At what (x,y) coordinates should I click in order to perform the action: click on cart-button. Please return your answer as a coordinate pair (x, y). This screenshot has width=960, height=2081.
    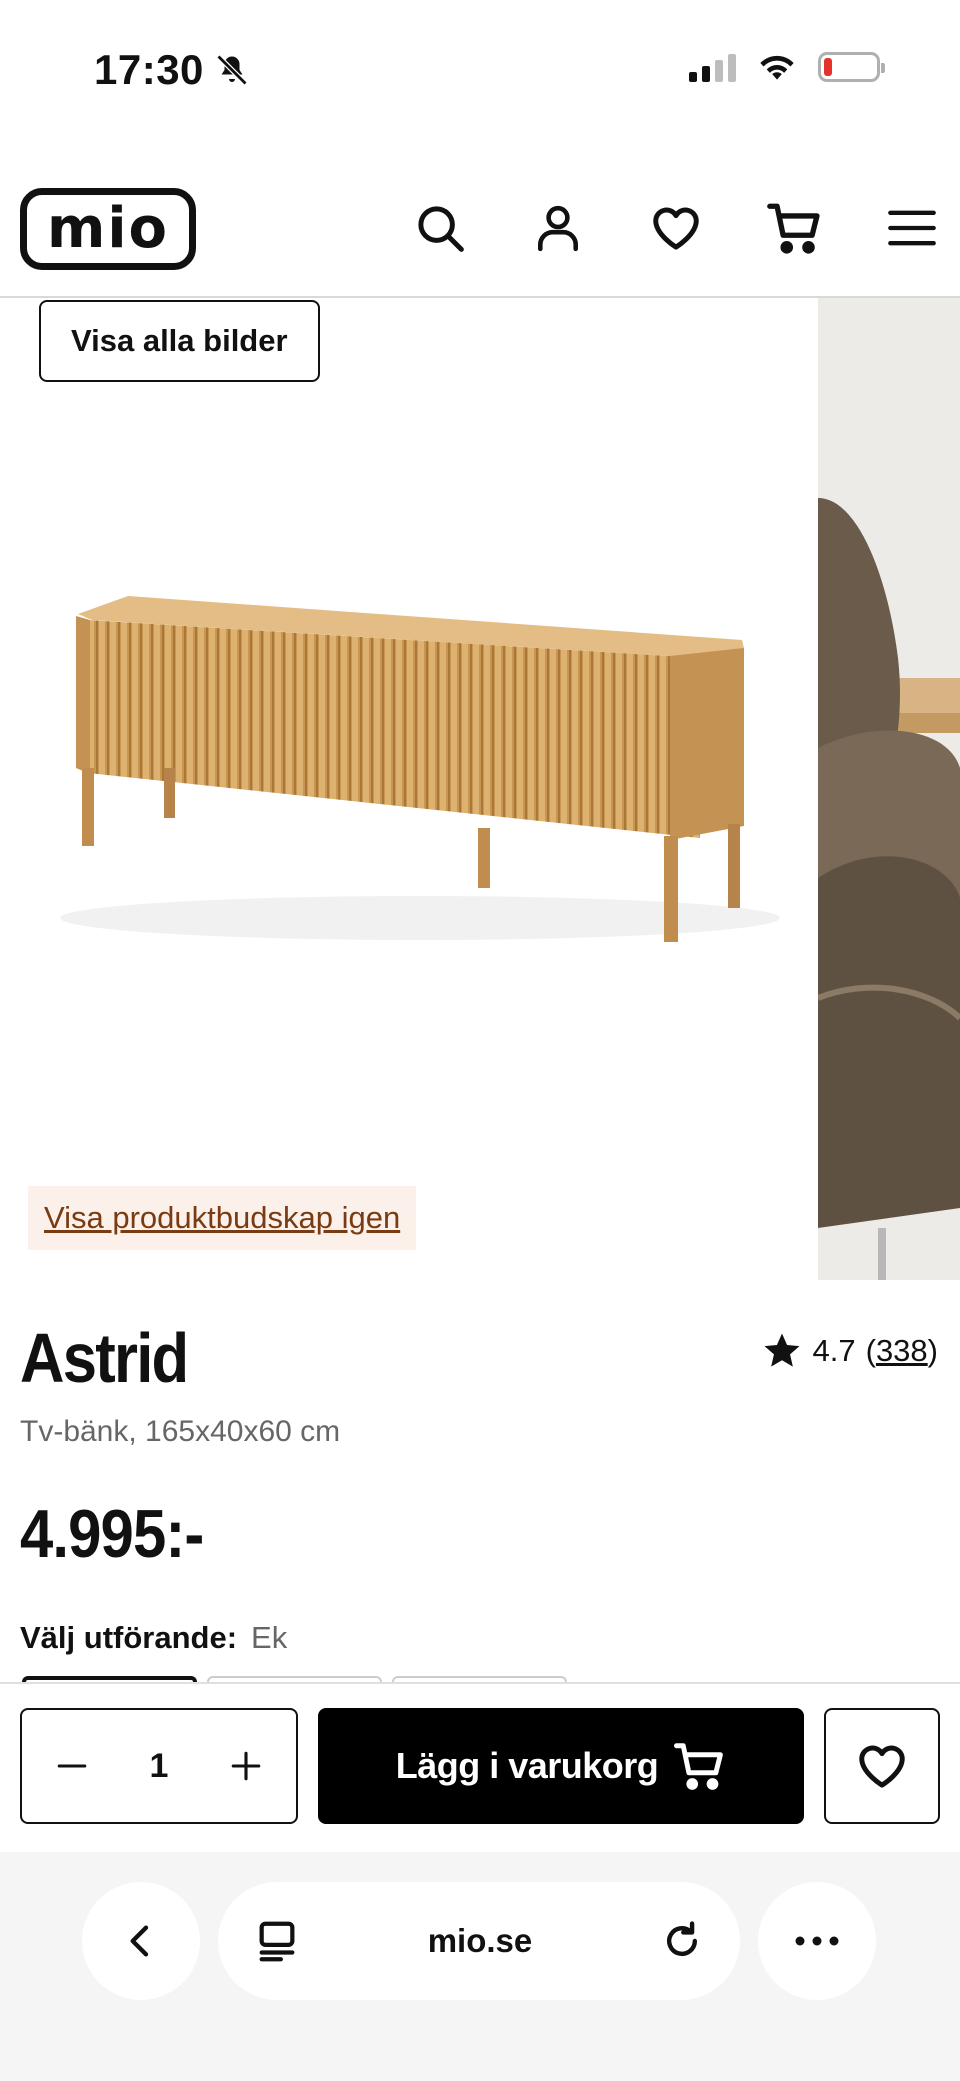
    Looking at the image, I should click on (794, 228).